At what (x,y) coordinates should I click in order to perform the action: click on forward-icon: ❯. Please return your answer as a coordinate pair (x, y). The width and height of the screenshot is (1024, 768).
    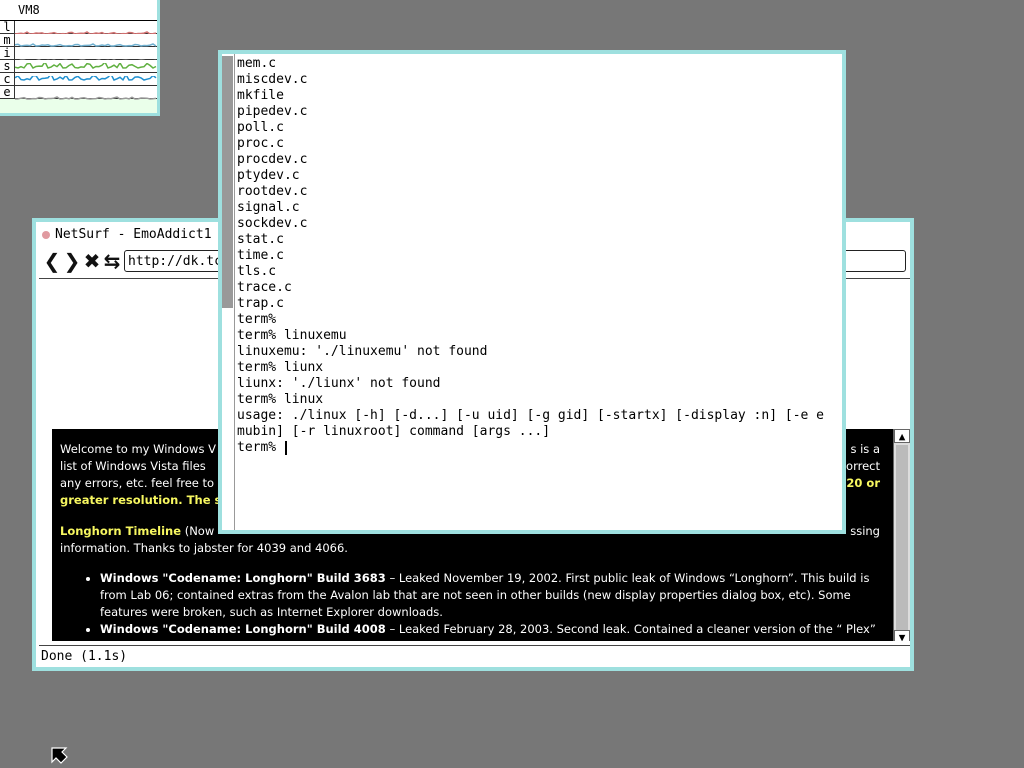
    Looking at the image, I should click on (72, 261).